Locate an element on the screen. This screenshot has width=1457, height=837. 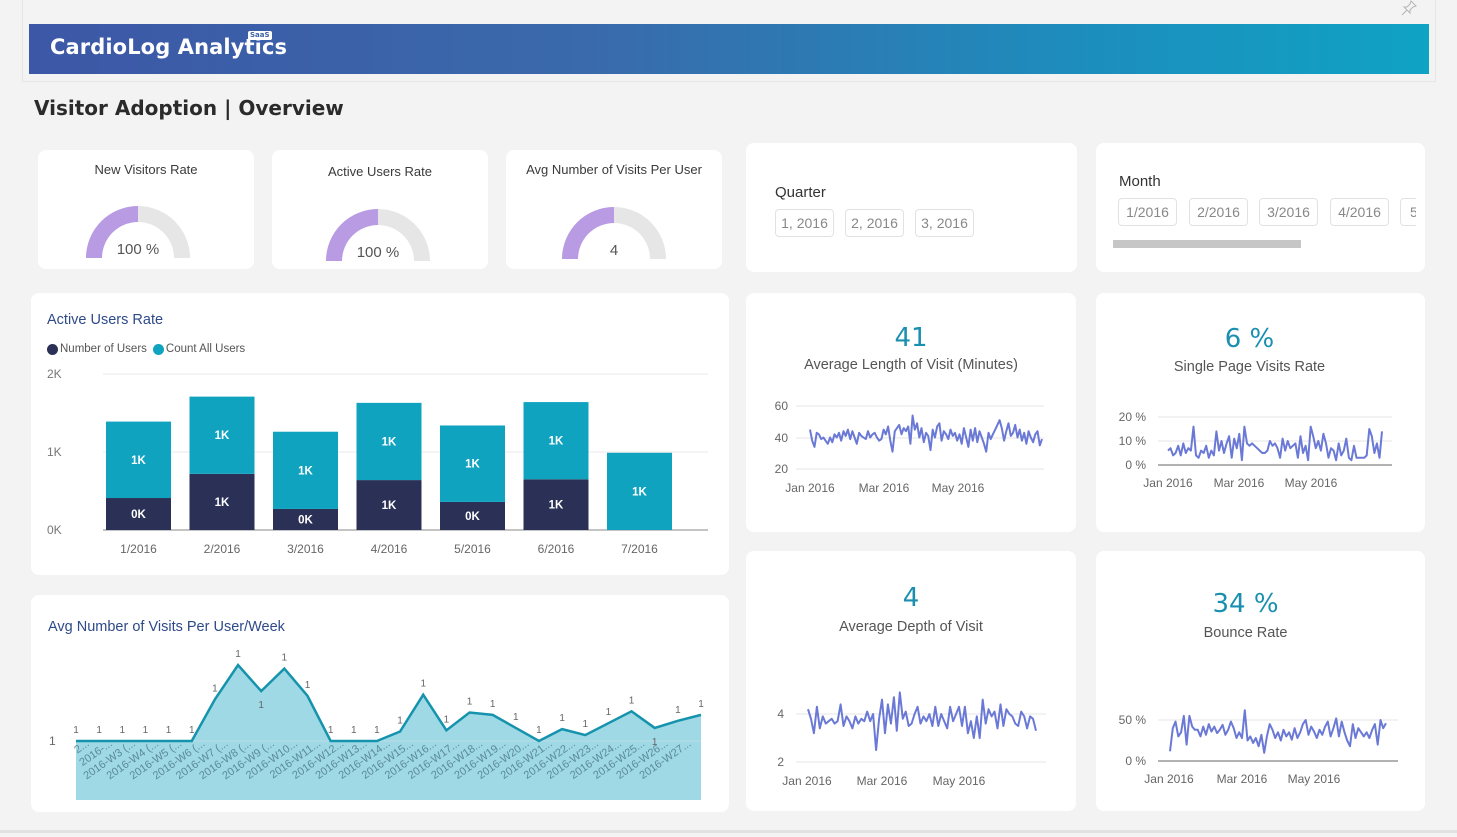
quarter-slicer: Quarter 1, 2016 2, 2016 3, 2016 is located at coordinates (911, 207).